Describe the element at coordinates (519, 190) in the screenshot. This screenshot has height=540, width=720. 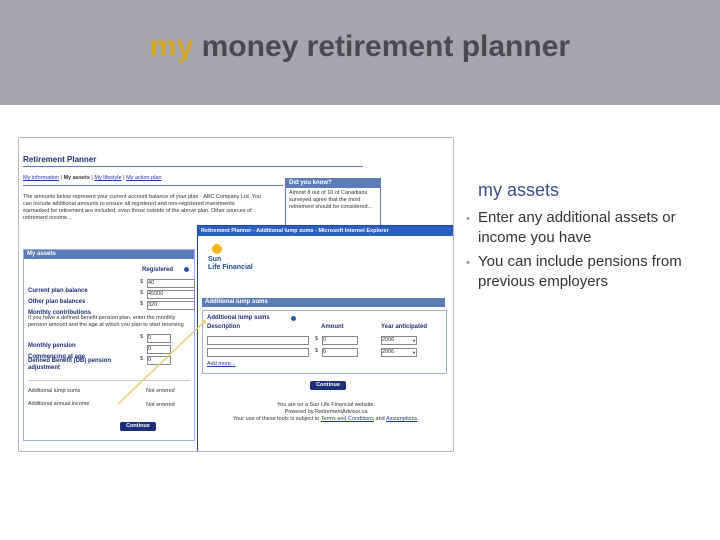
I see `assets-heading: my assets` at that location.